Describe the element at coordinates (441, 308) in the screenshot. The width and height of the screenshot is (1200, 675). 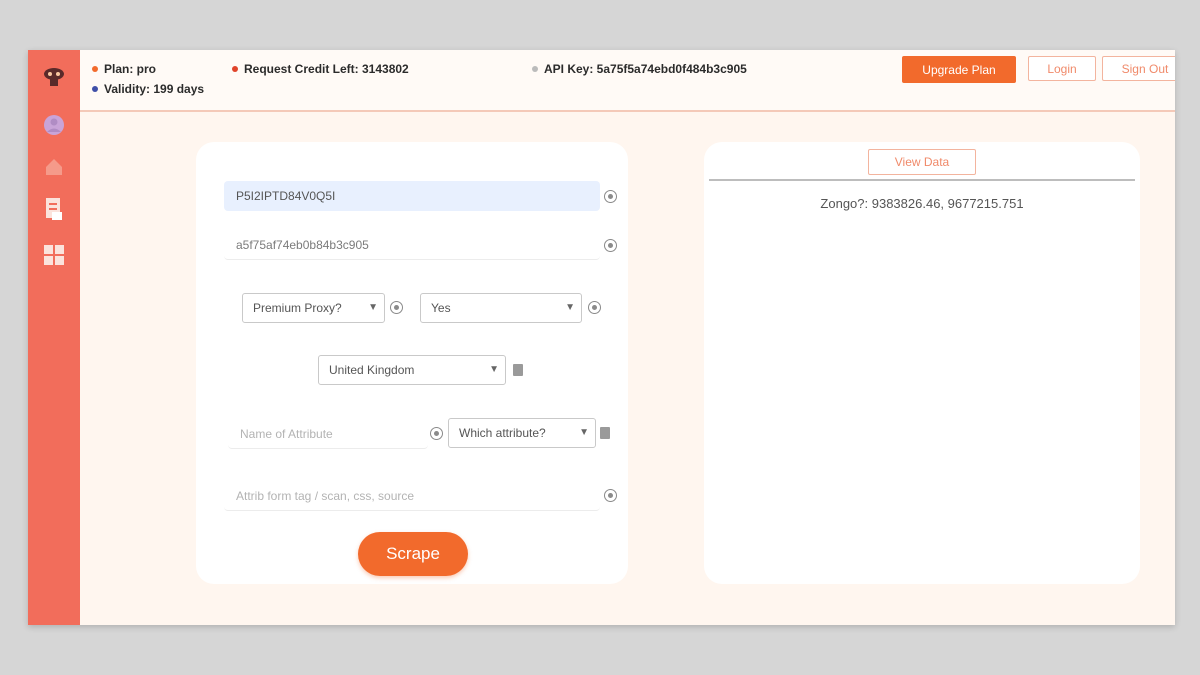
I see `render-value: Yes` at that location.